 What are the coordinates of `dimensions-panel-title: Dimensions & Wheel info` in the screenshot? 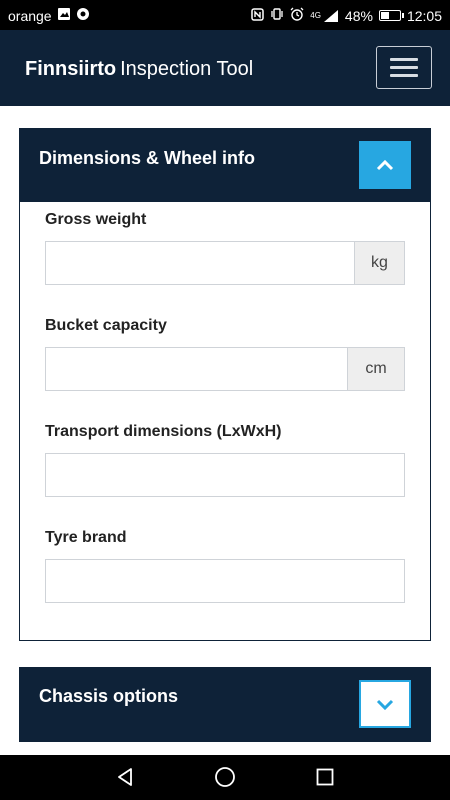 It's located at (147, 158).